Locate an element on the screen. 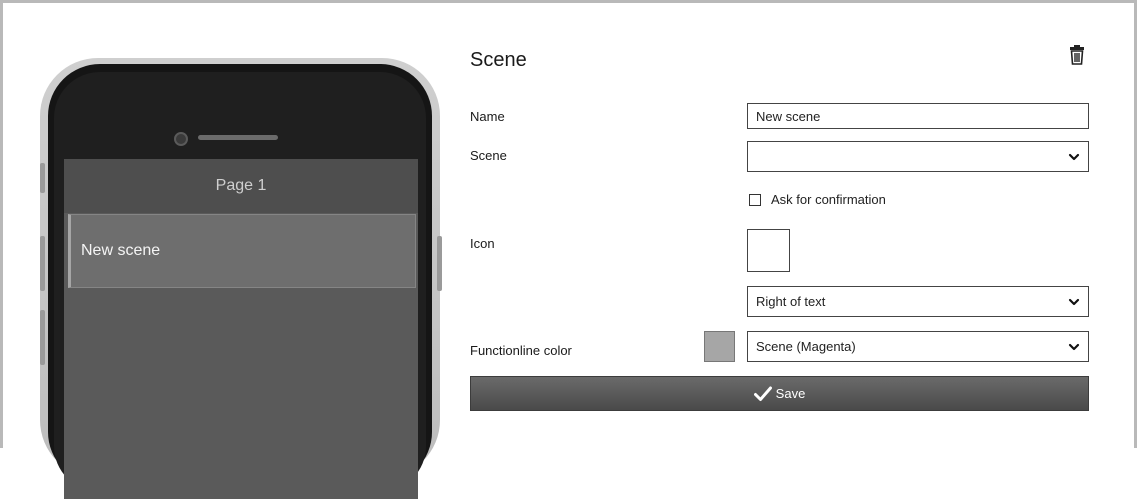  speaker-grille is located at coordinates (238, 137).